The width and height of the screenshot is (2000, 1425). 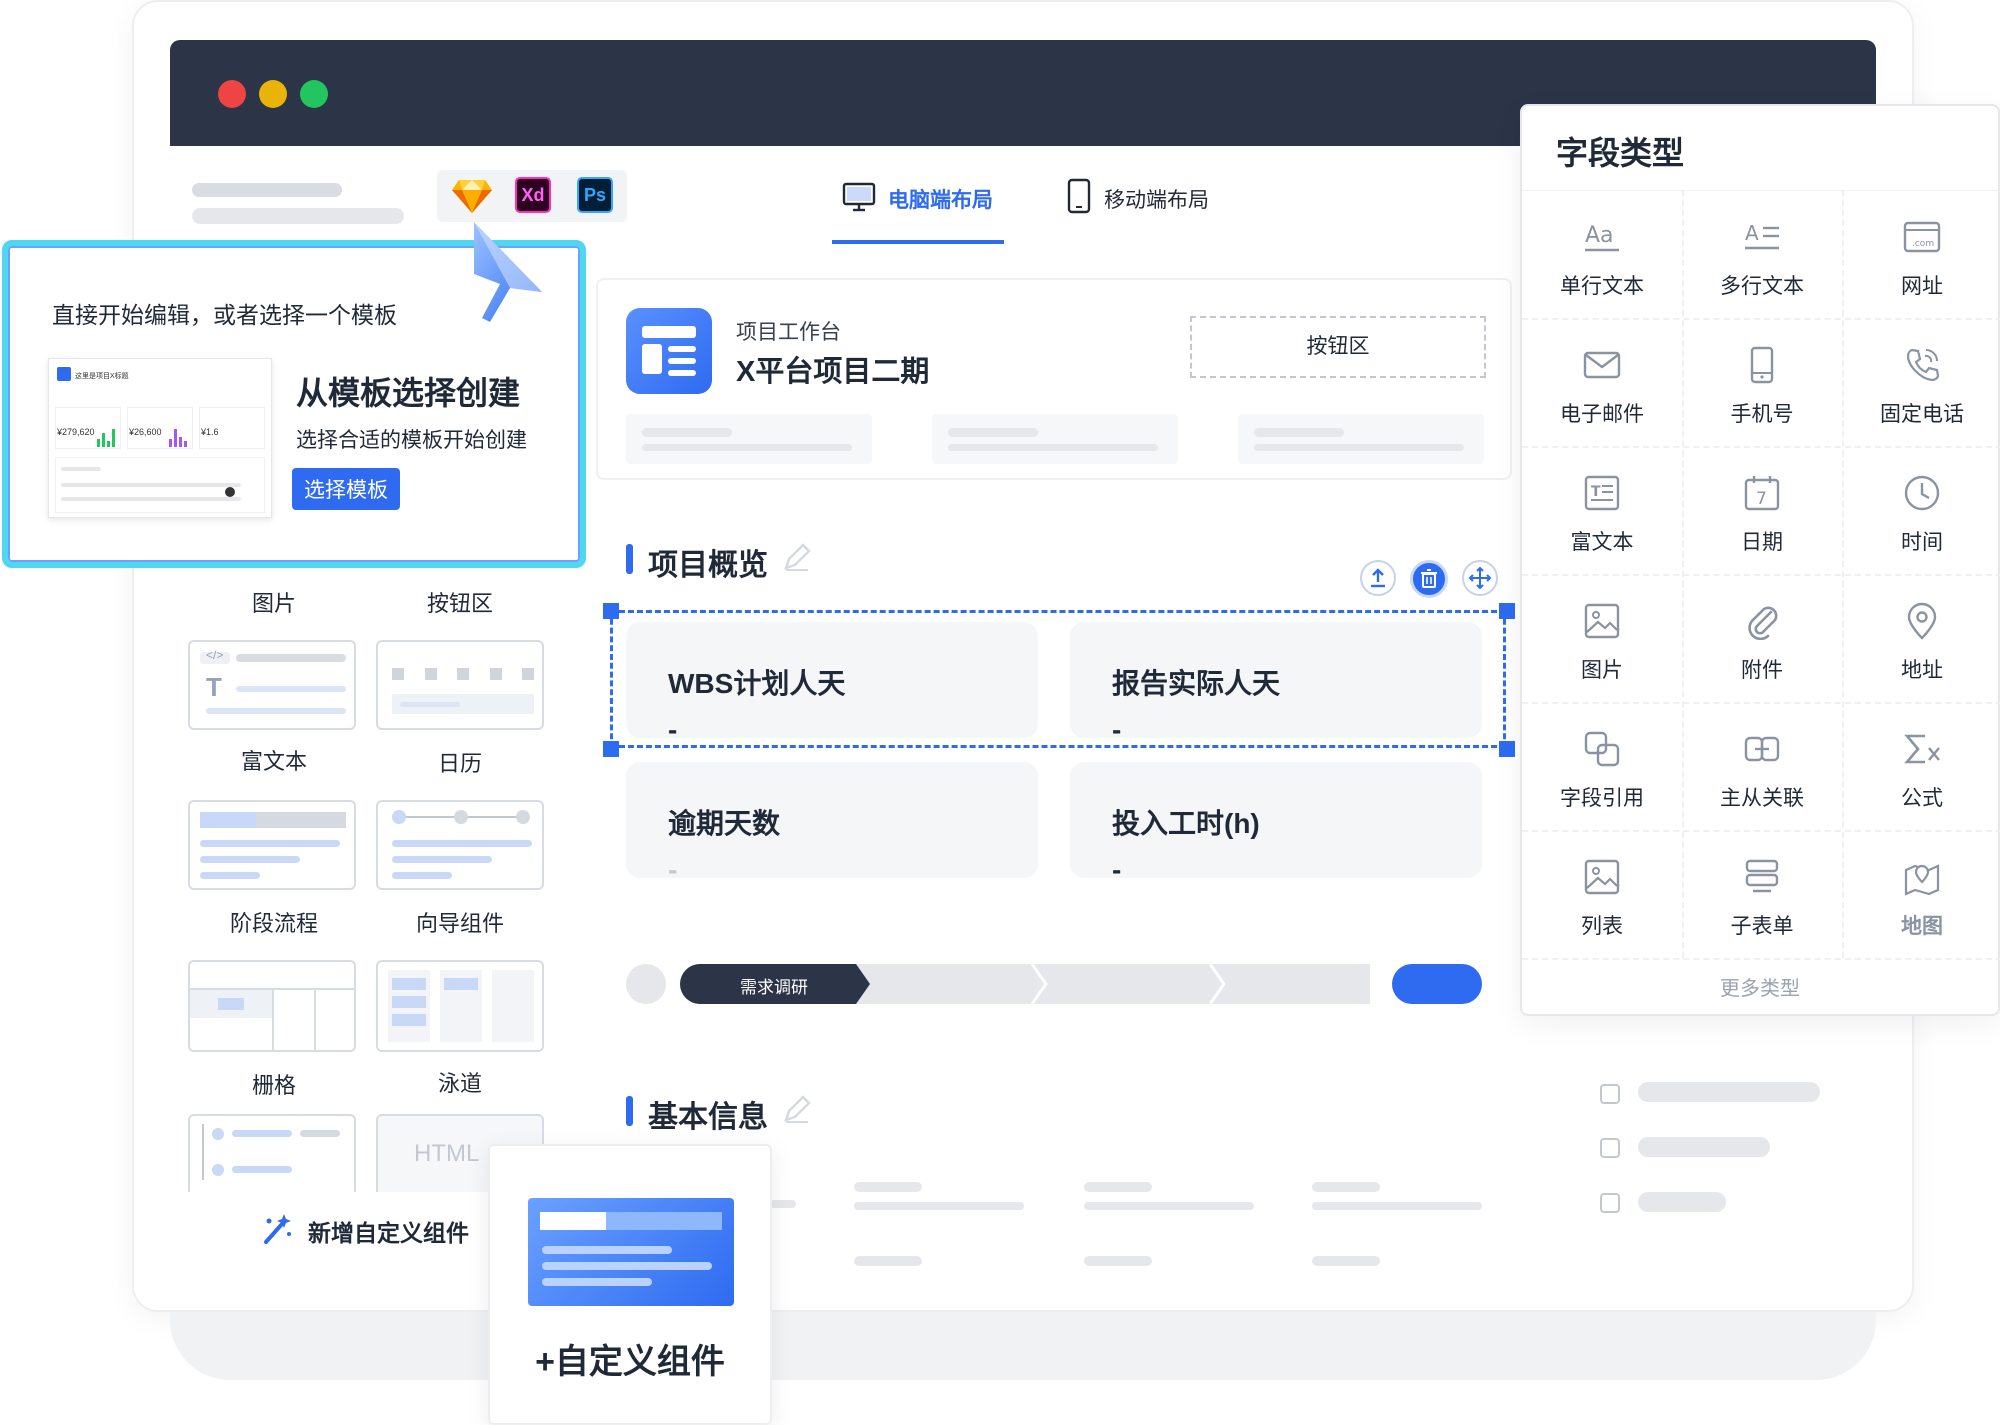 What do you see at coordinates (447, 1153) in the screenshot?
I see `html-label: HTML` at bounding box center [447, 1153].